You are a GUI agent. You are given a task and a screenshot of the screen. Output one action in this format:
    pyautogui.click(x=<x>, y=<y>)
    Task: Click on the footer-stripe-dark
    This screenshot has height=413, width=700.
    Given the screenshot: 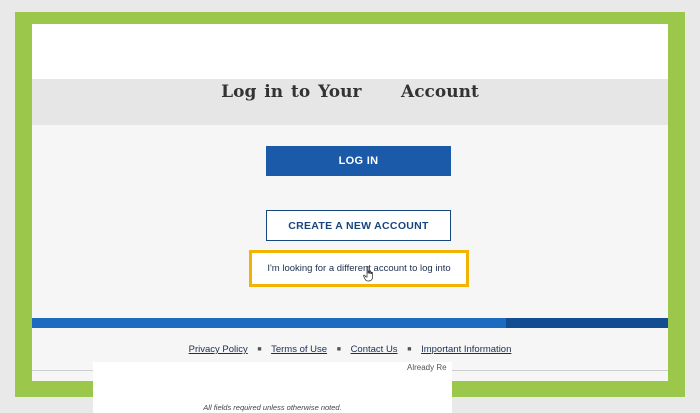 What is the action you would take?
    pyautogui.click(x=587, y=323)
    